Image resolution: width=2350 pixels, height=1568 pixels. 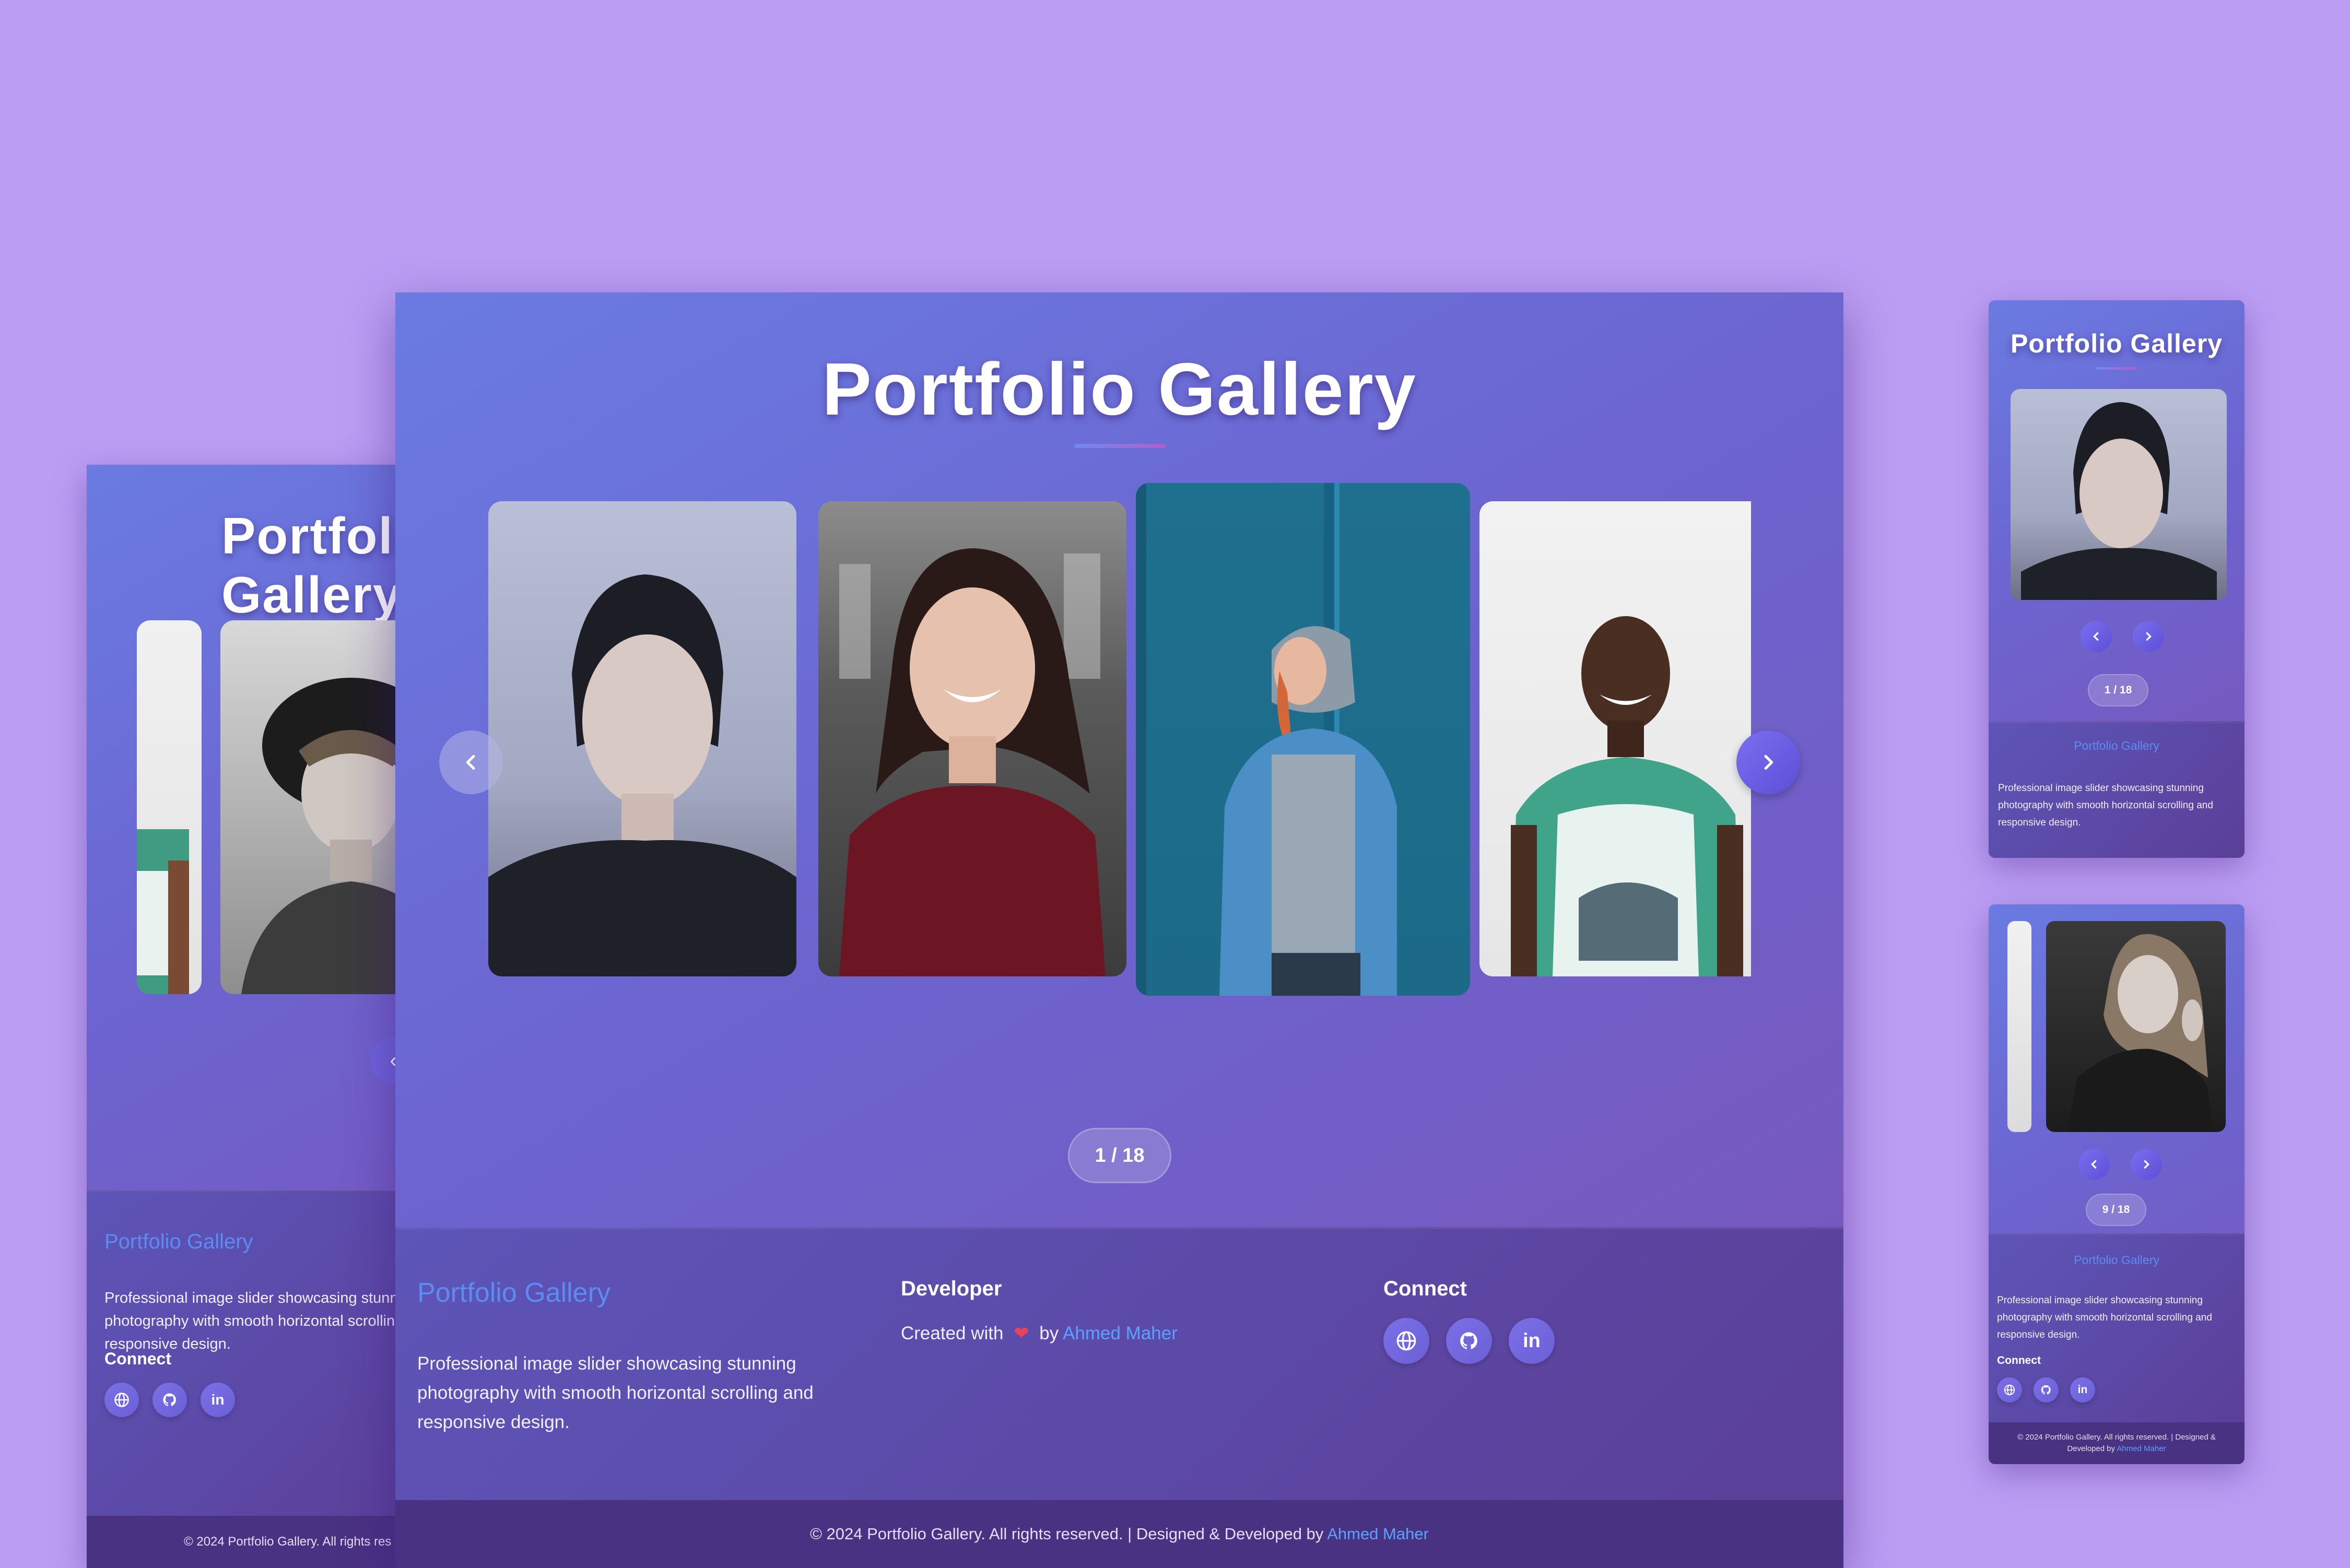 What do you see at coordinates (2019, 1026) in the screenshot?
I see `mobile-2-photo-partial` at bounding box center [2019, 1026].